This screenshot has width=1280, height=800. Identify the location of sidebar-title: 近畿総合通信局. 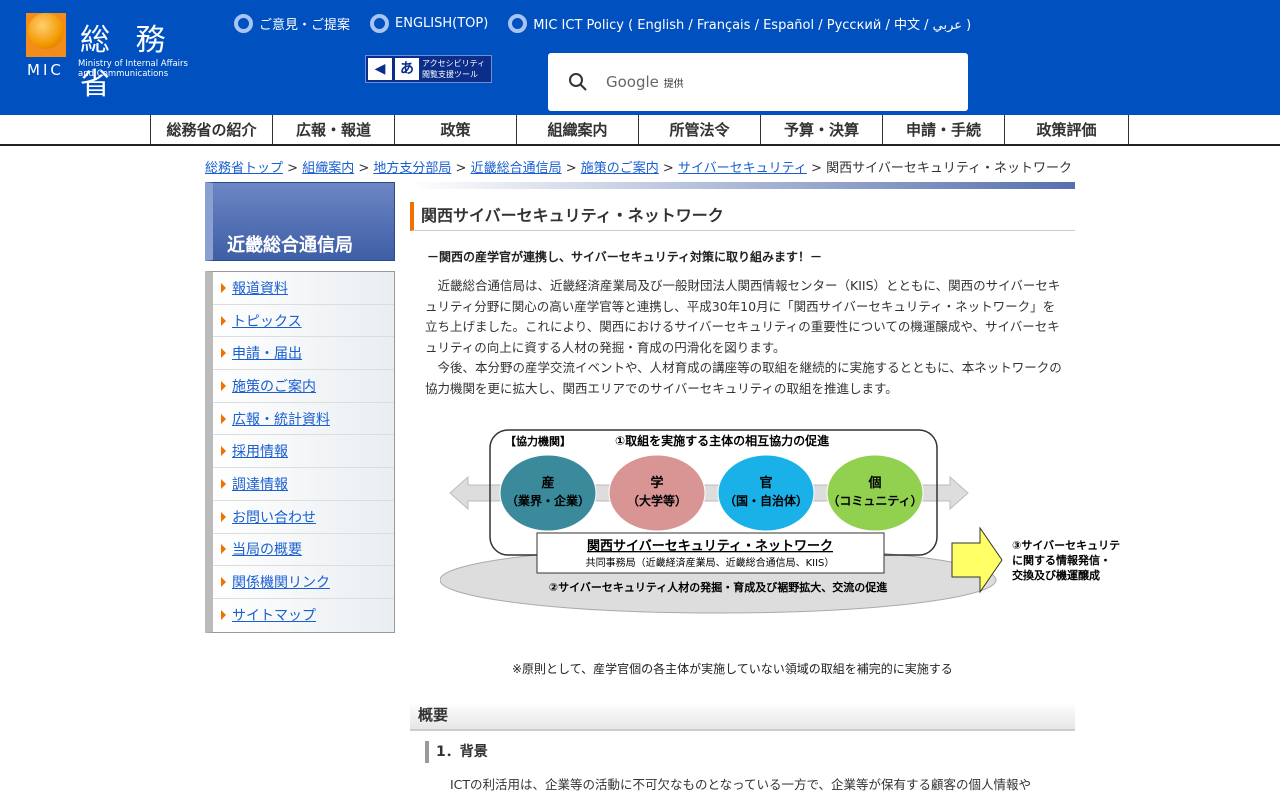
(300, 221).